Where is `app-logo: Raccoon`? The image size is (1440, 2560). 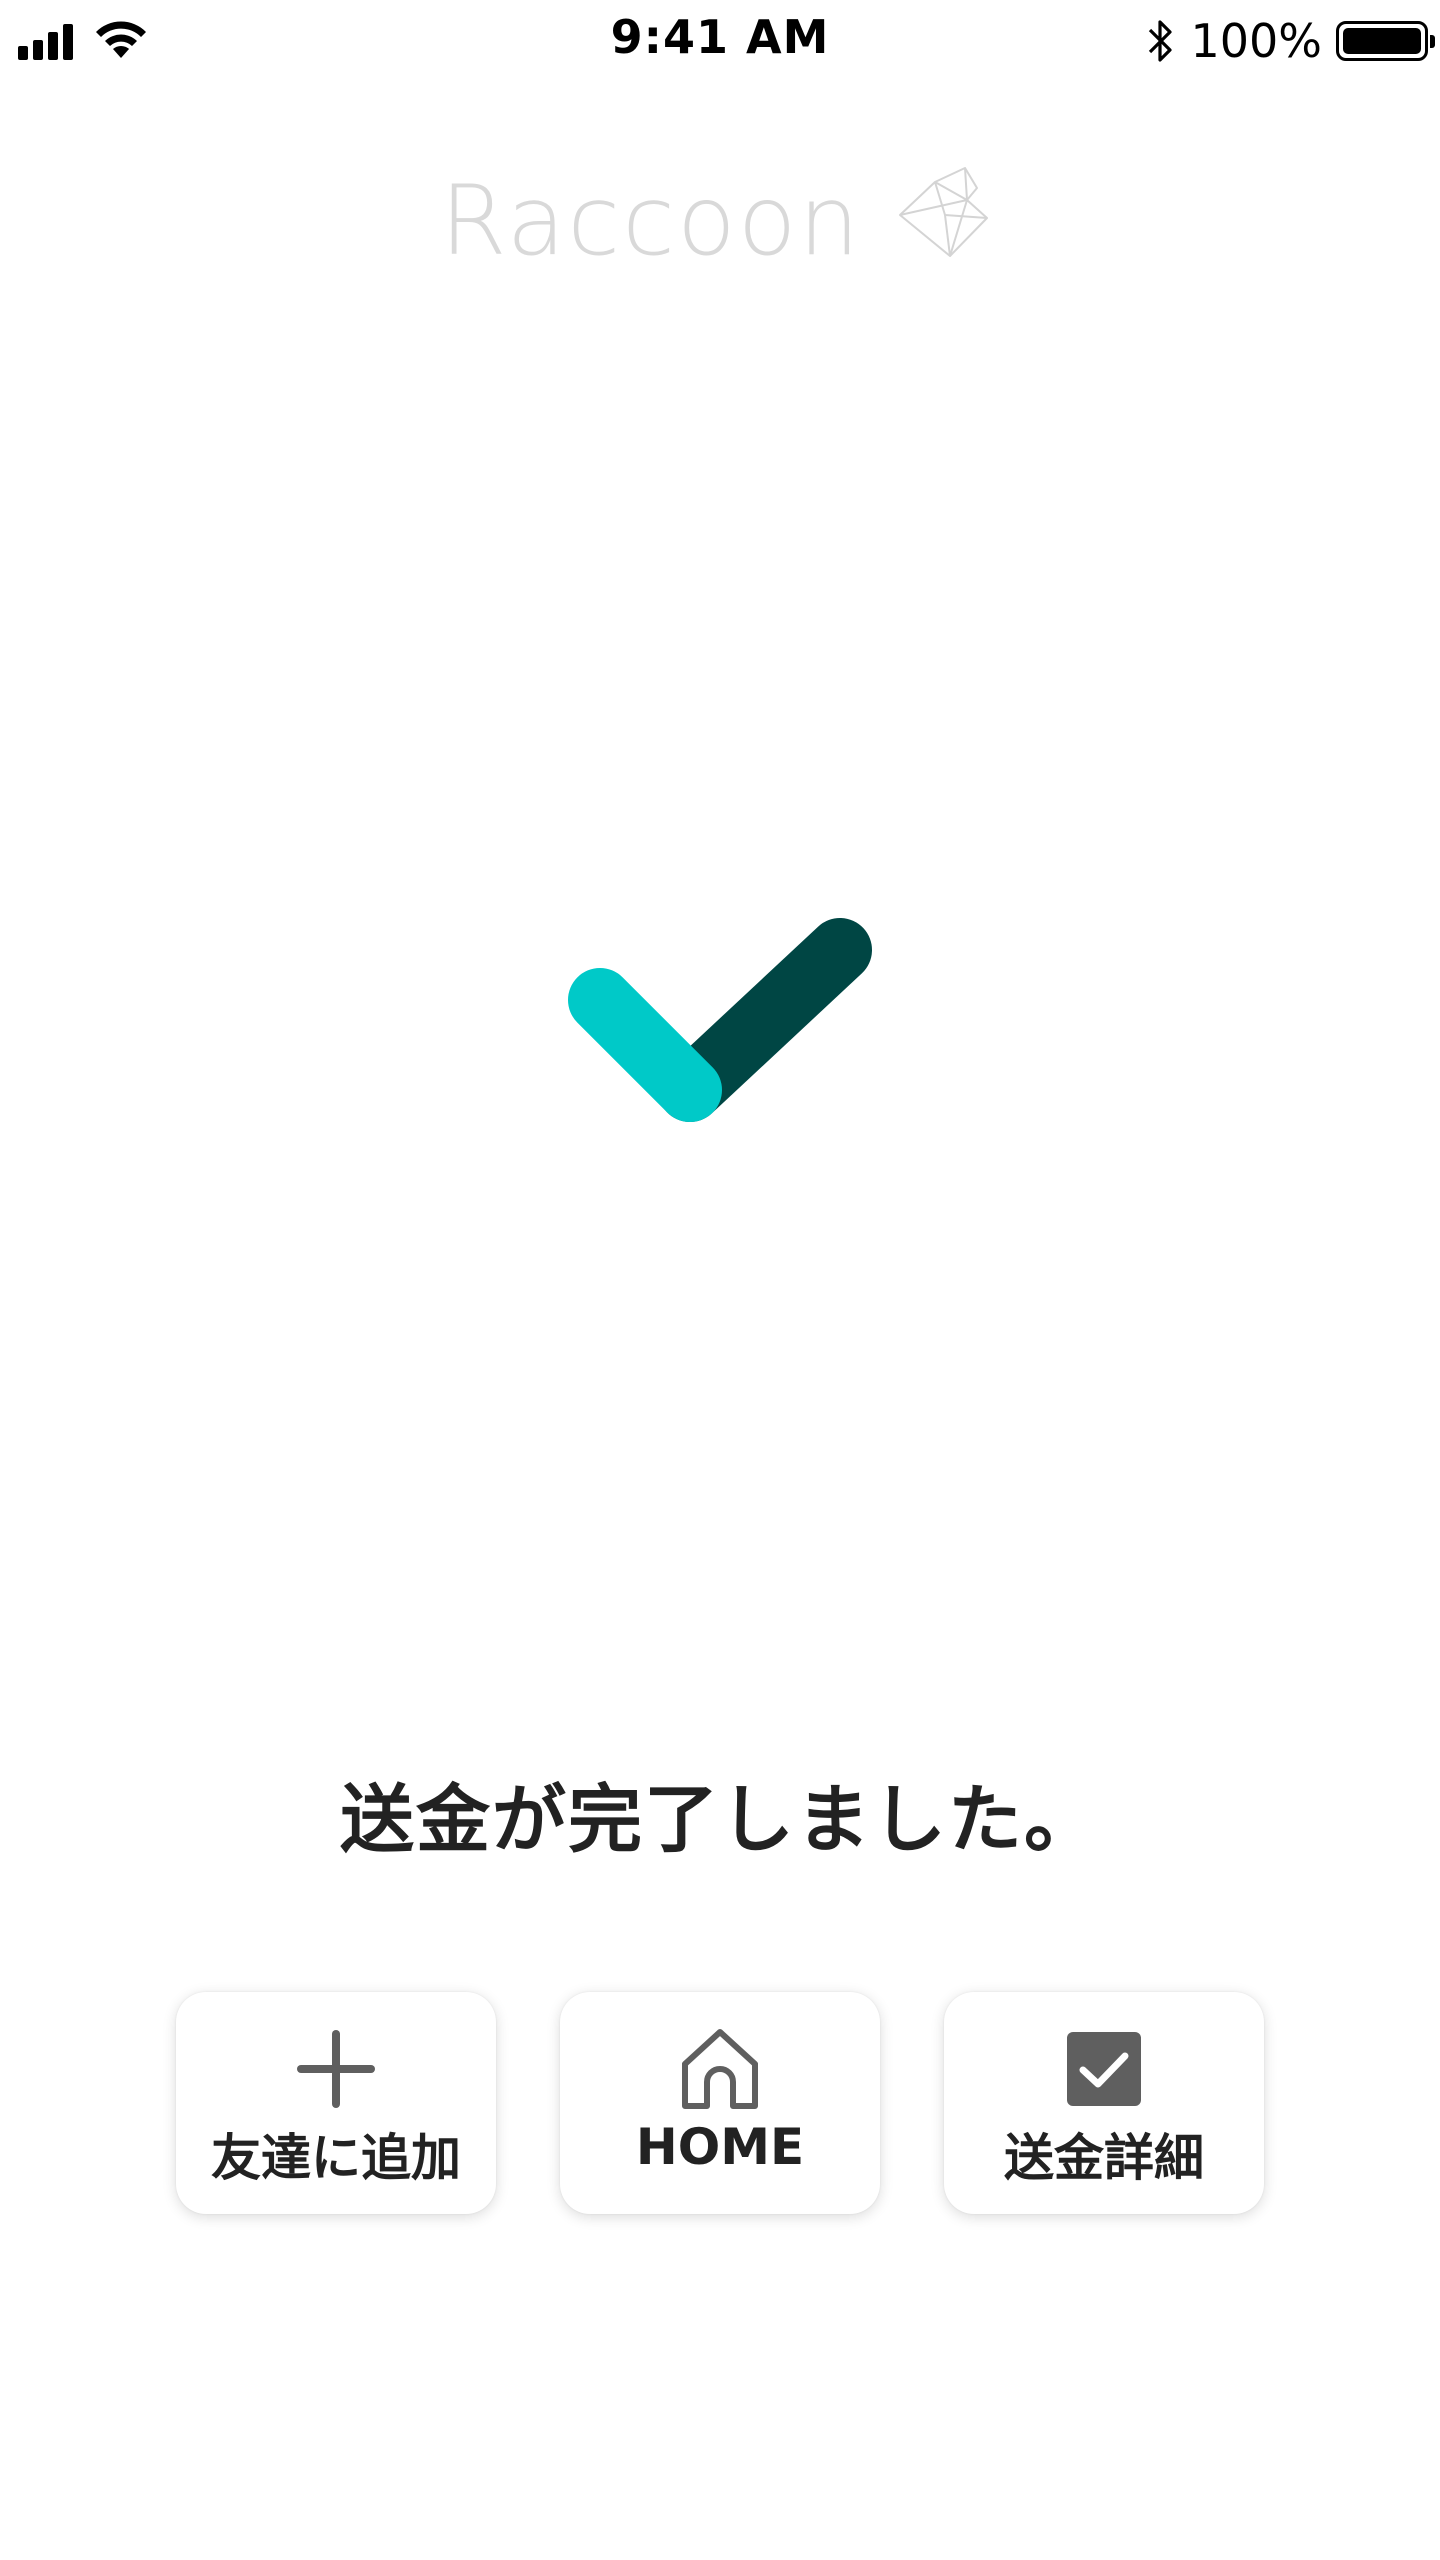 app-logo: Raccoon is located at coordinates (720, 220).